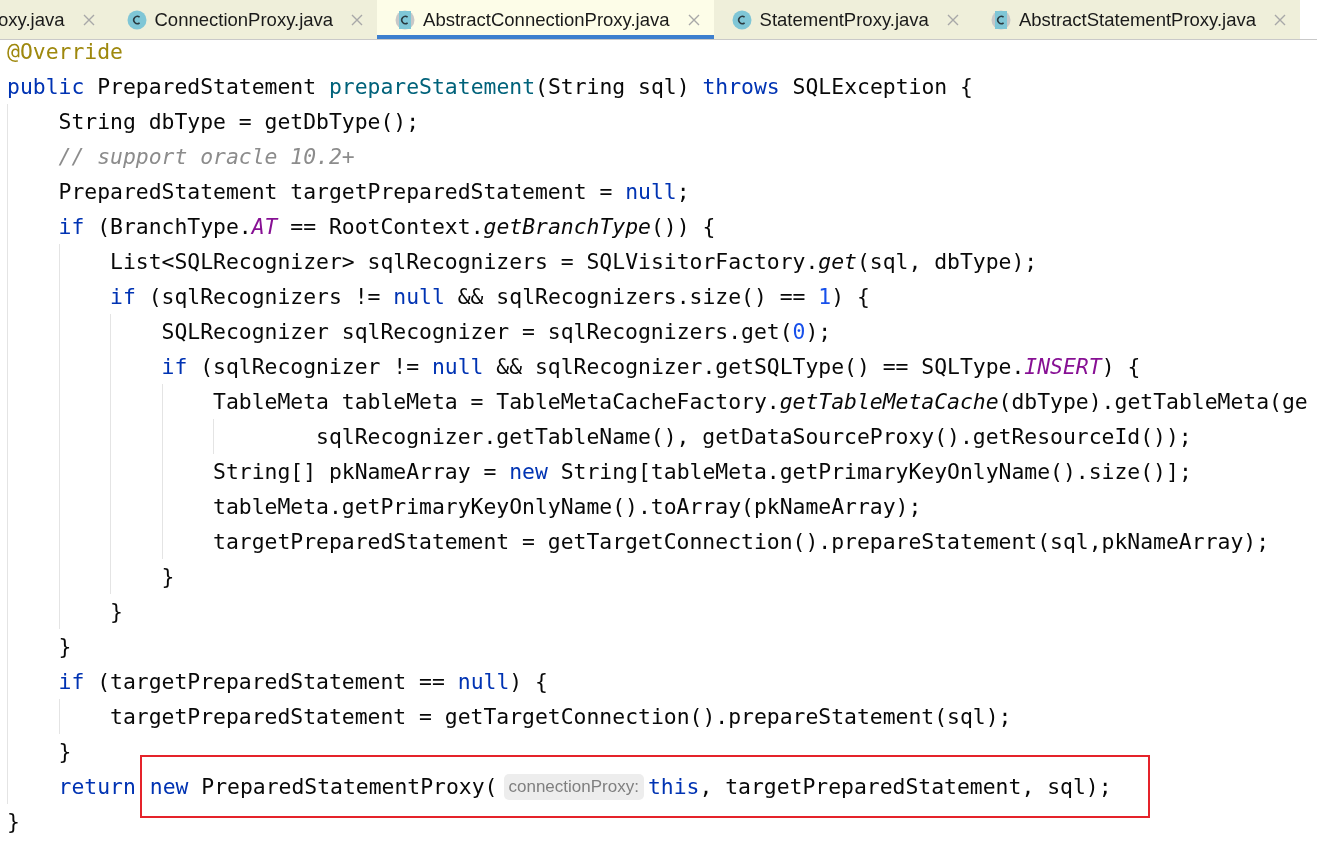 The height and width of the screenshot is (851, 1317). What do you see at coordinates (206, 157) in the screenshot?
I see `code-line: // support oracle 10.2+` at bounding box center [206, 157].